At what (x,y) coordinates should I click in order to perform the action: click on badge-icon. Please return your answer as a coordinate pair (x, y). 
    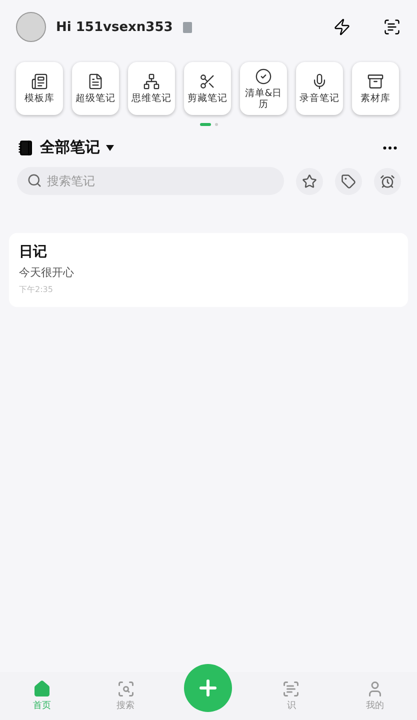
    Looking at the image, I should click on (187, 27).